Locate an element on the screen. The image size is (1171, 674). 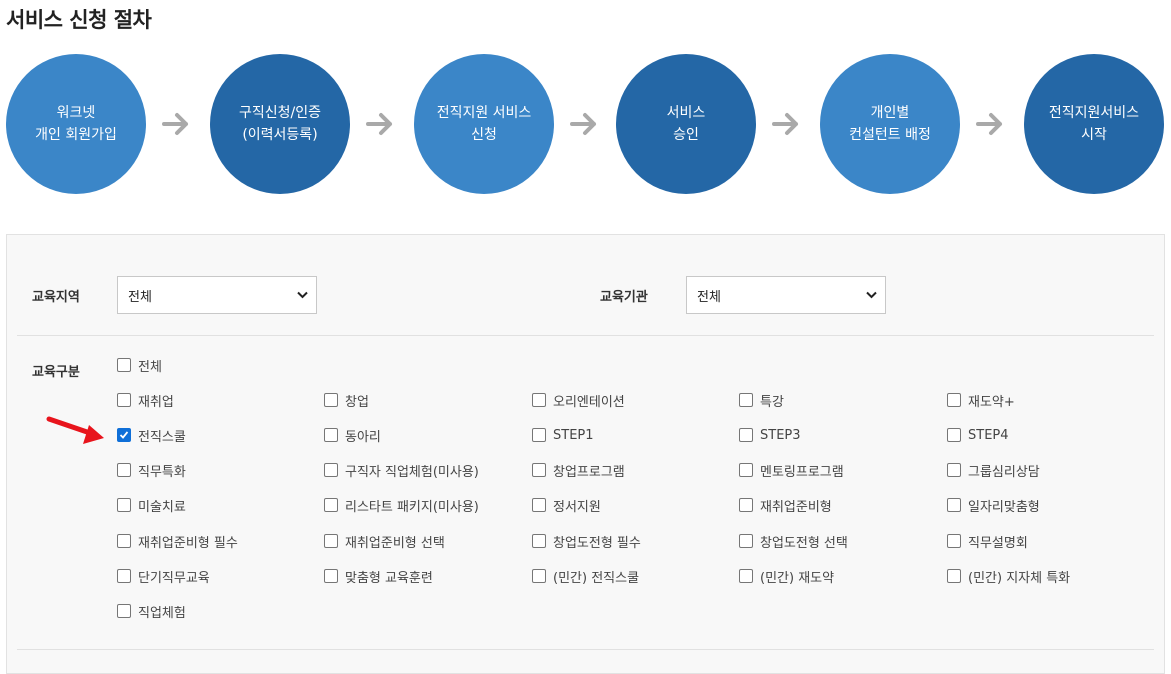
category-checkbox: 재도약+ is located at coordinates (981, 400).